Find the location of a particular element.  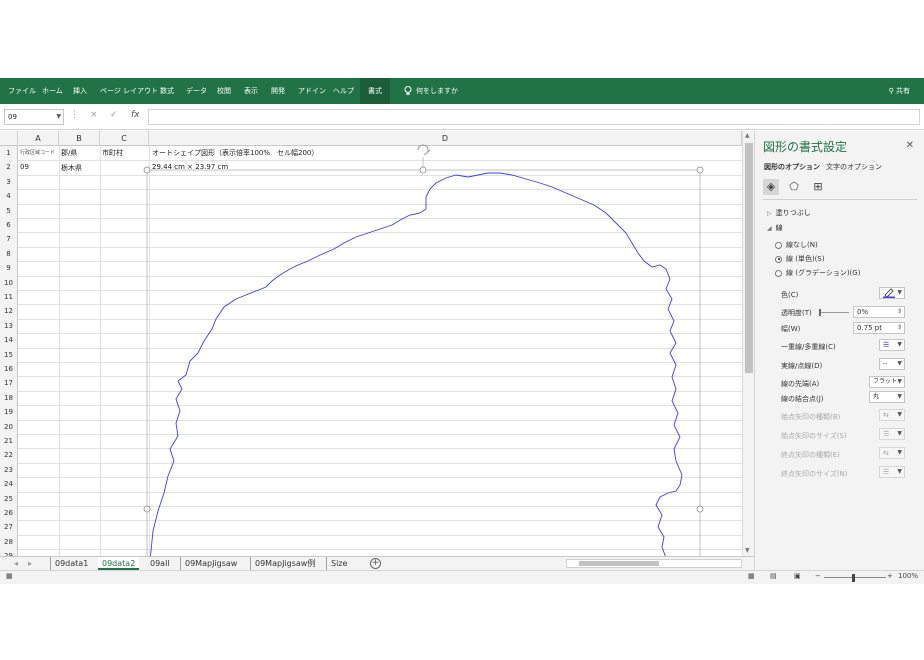

section-fill: ▷ 塗りつぶし is located at coordinates (789, 213).